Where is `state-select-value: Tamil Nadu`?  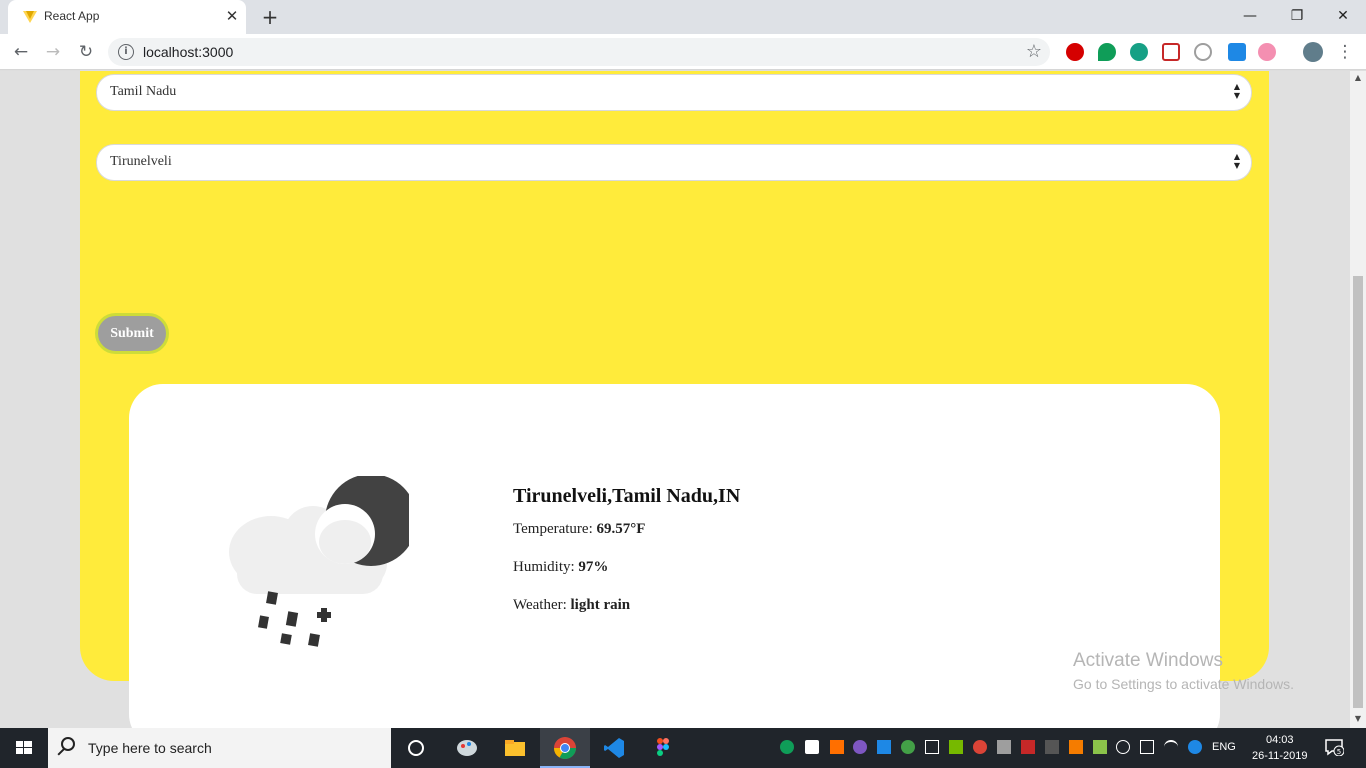
state-select-value: Tamil Nadu is located at coordinates (143, 91).